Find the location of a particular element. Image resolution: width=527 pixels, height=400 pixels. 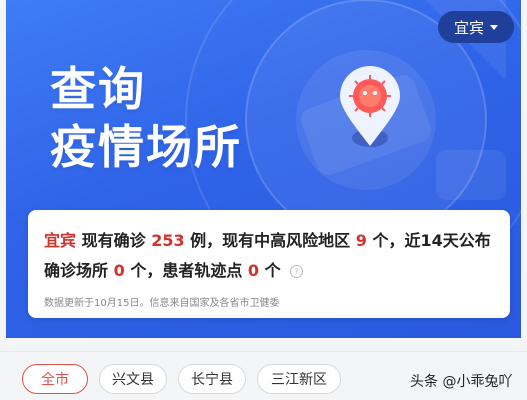

city-selector-label: 宜宾 is located at coordinates (468, 27).